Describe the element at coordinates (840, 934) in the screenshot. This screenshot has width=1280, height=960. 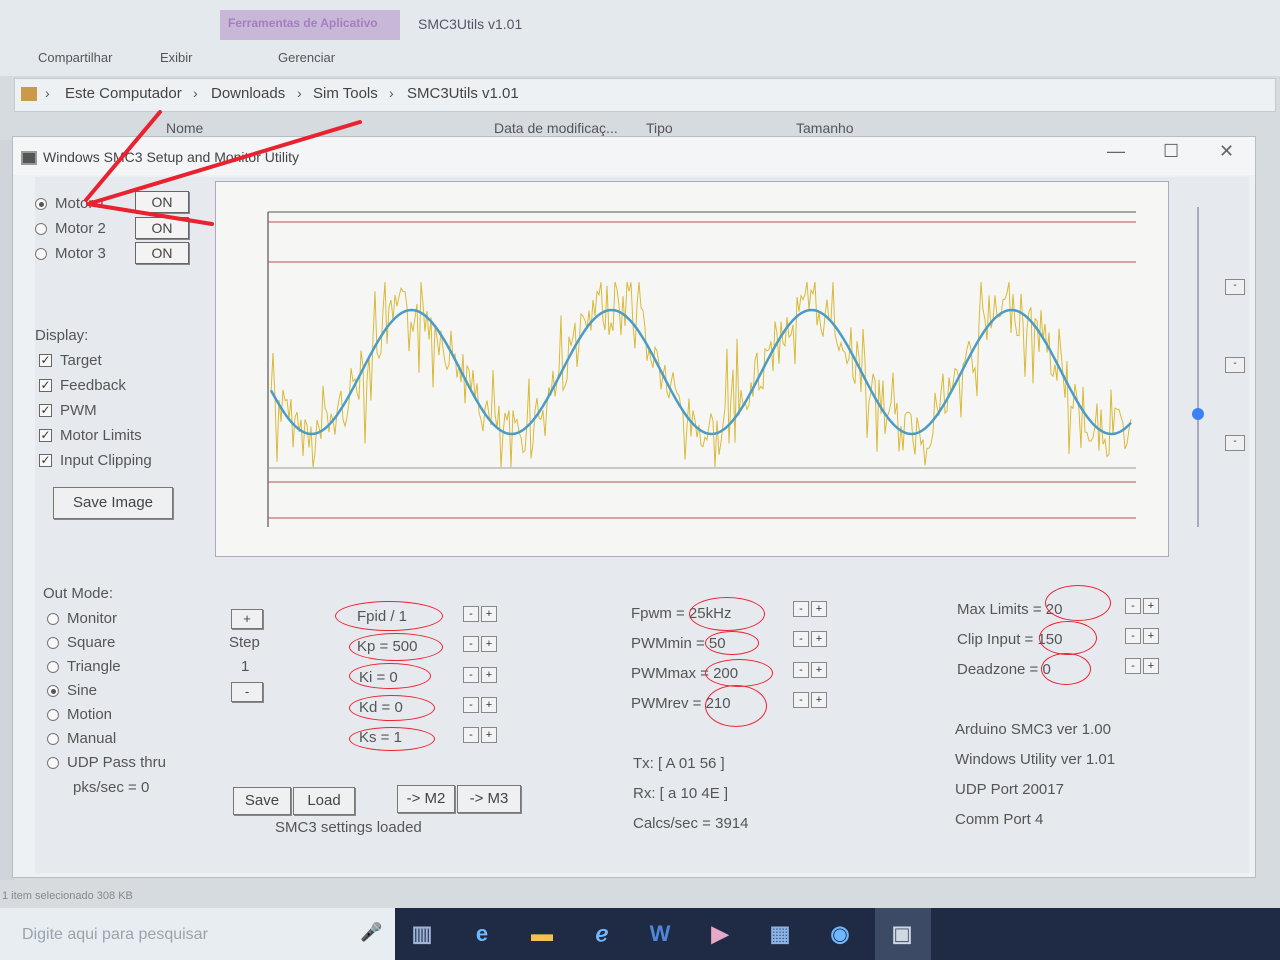
I see `steam-icon: ◉` at that location.